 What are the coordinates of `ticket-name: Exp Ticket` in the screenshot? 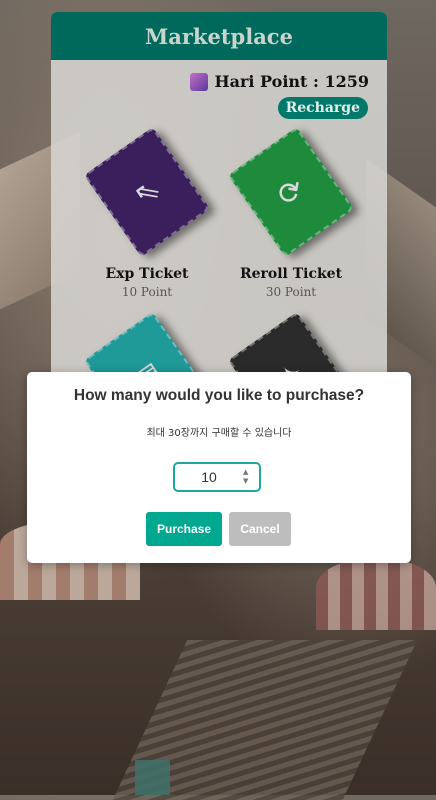 It's located at (147, 274).